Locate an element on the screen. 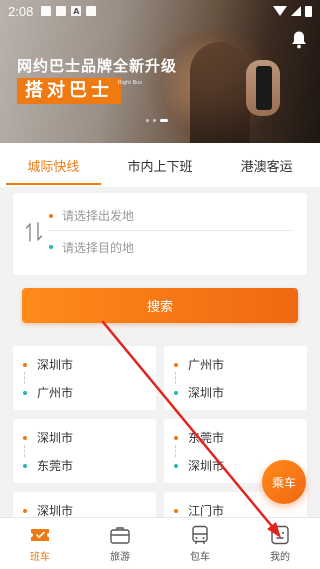  suitcase-icon is located at coordinates (120, 535).